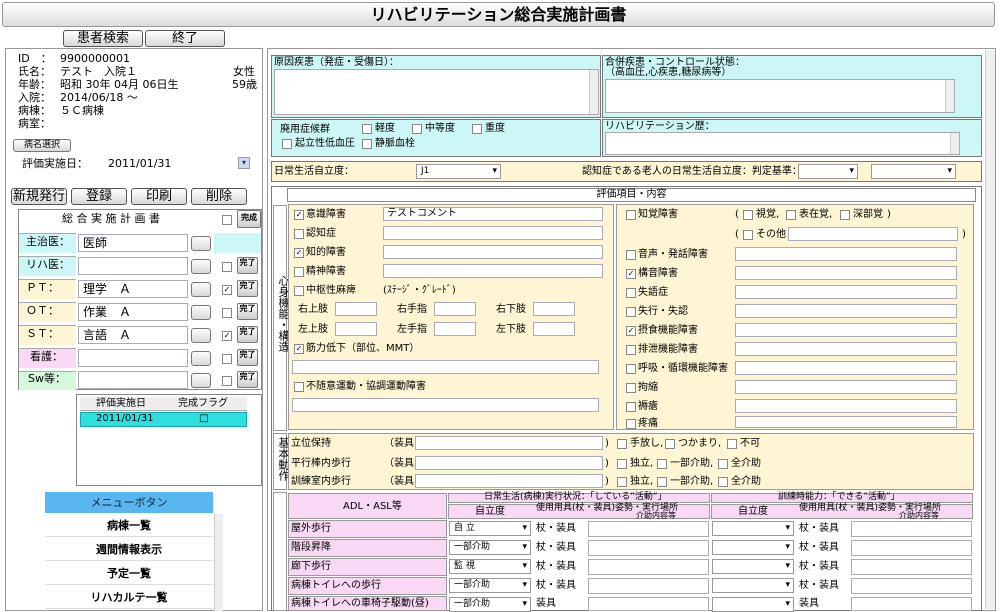 This screenshot has height=612, width=1000. I want to click on sw-done-button: 完了, so click(247, 379).